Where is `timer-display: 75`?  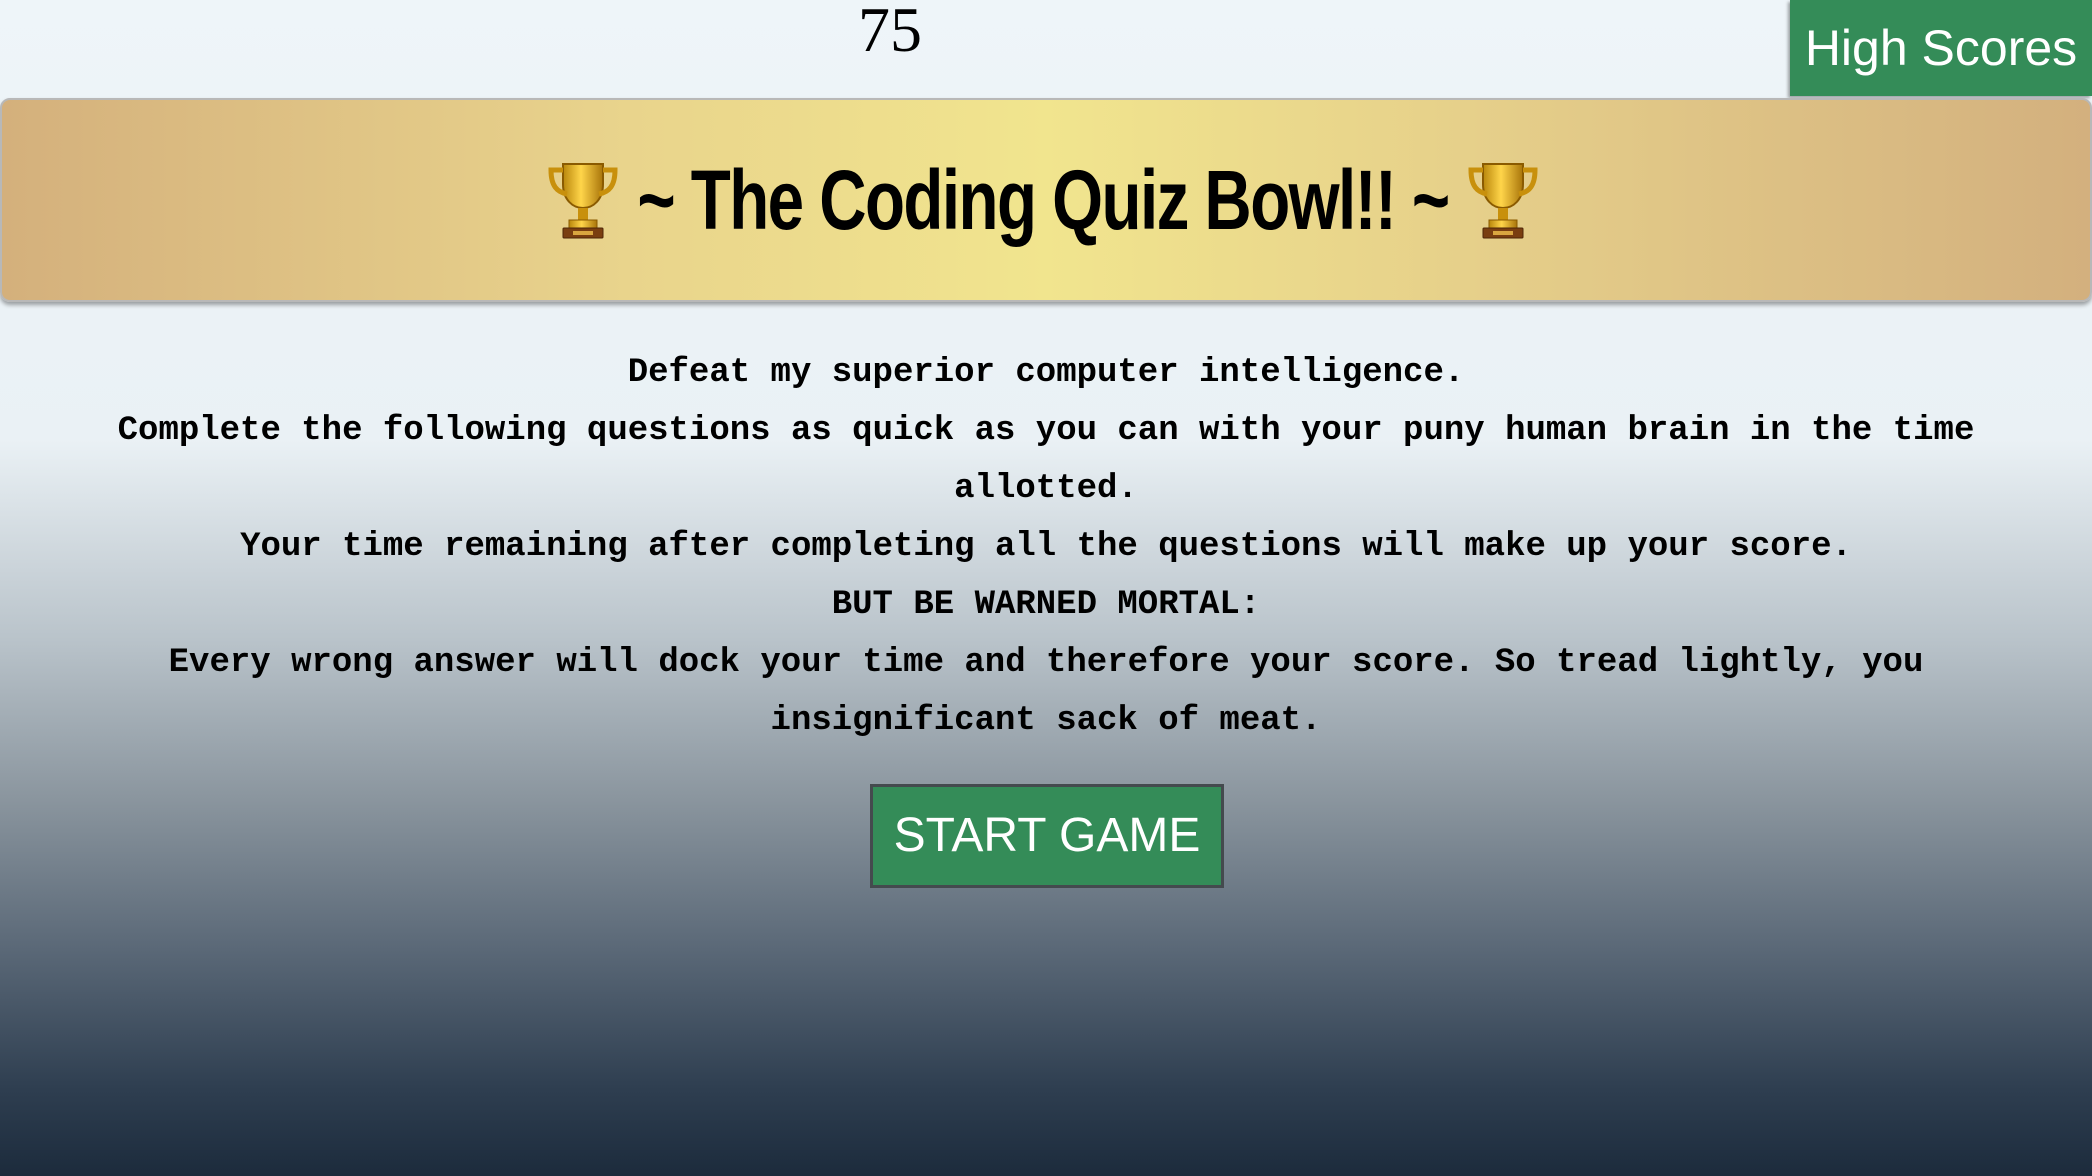
timer-display: 75 is located at coordinates (890, 32).